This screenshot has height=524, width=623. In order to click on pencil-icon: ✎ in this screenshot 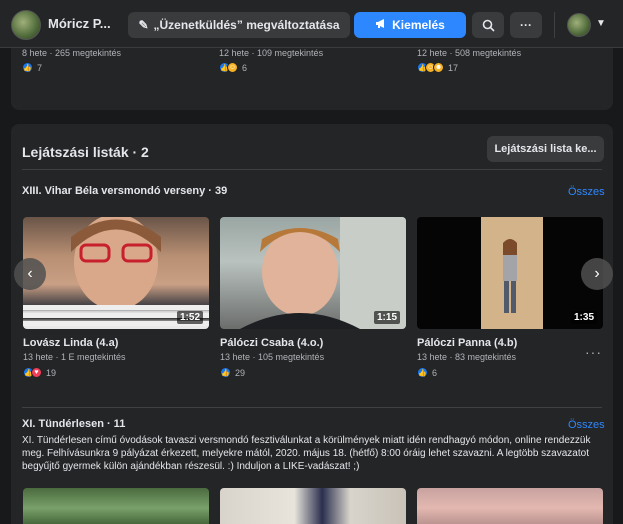, I will do `click(143, 25)`.